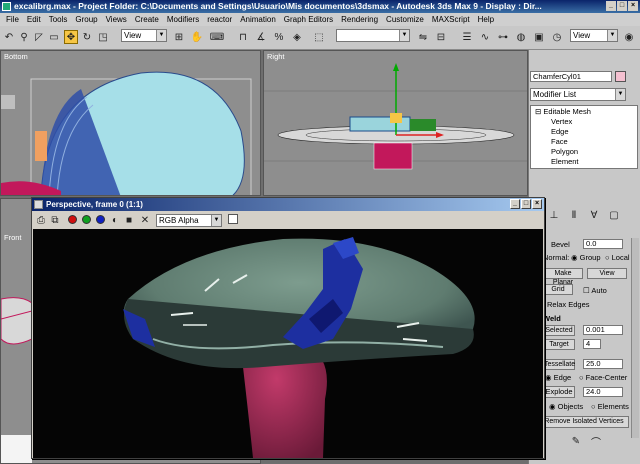 Image resolution: width=640 pixels, height=464 pixels. Describe the element at coordinates (503, 37) in the screenshot. I see `schematic-view-icon: ⊶` at that location.